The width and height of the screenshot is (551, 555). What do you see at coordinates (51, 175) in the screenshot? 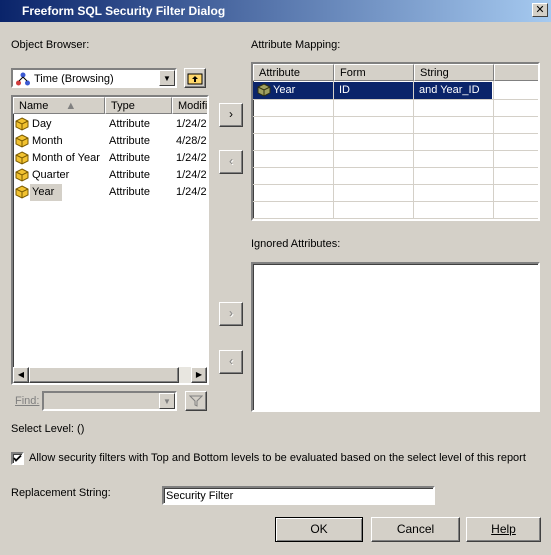
I see `object-name: Quarter` at bounding box center [51, 175].